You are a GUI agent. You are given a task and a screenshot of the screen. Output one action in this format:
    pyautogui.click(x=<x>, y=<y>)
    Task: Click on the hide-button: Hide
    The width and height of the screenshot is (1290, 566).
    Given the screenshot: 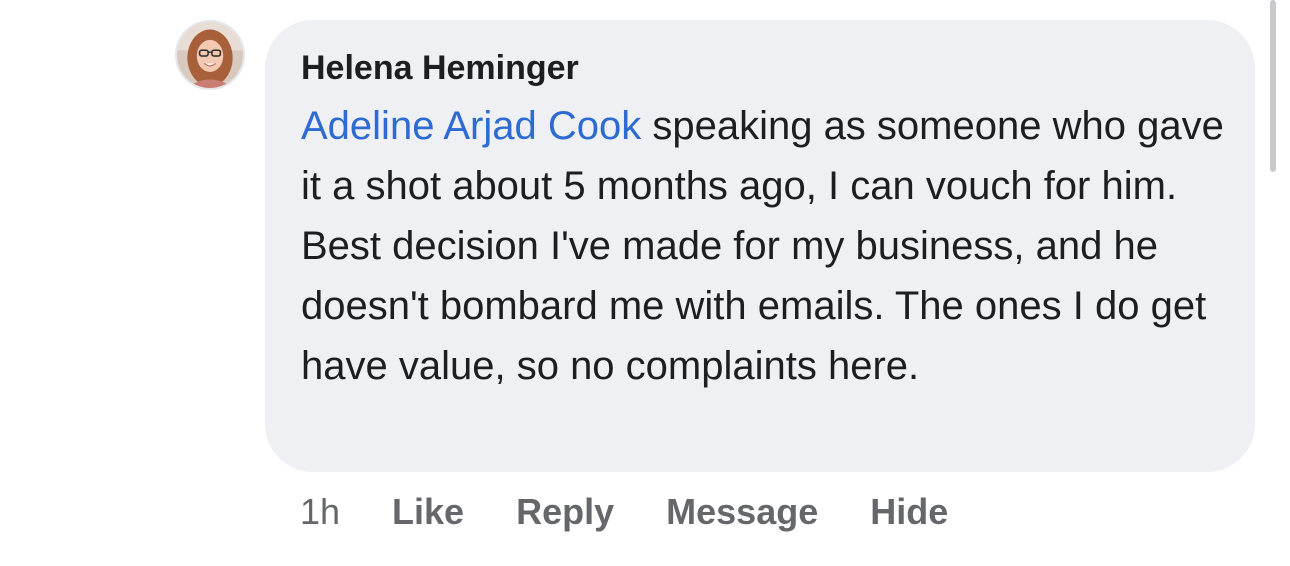 What is the action you would take?
    pyautogui.click(x=909, y=512)
    